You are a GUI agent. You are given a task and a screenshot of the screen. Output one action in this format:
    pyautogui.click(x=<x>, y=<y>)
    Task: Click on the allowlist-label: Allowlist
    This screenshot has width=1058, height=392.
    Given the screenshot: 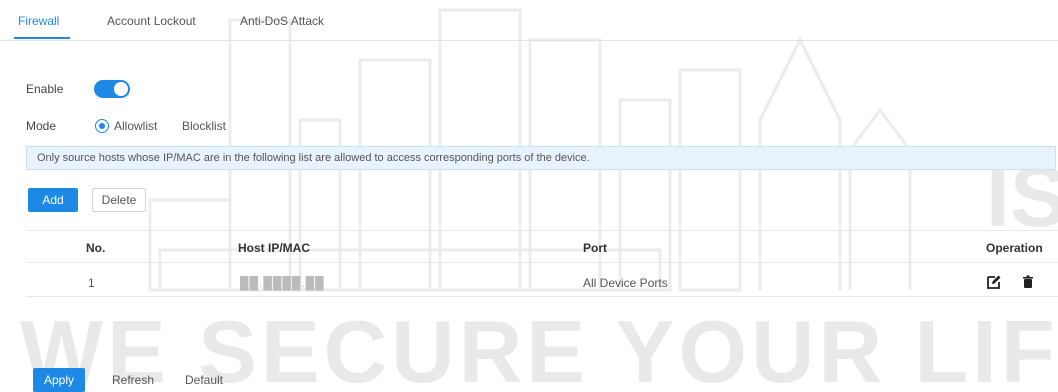 What is the action you would take?
    pyautogui.click(x=135, y=126)
    